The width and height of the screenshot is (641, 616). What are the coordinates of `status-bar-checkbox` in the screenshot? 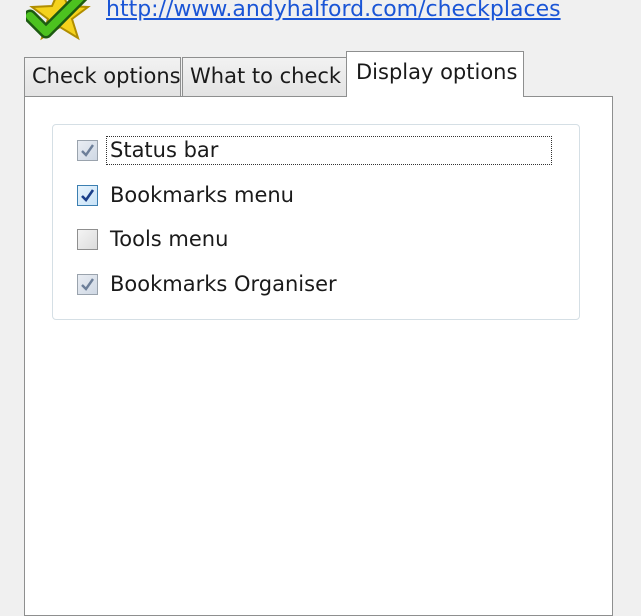 It's located at (87, 150).